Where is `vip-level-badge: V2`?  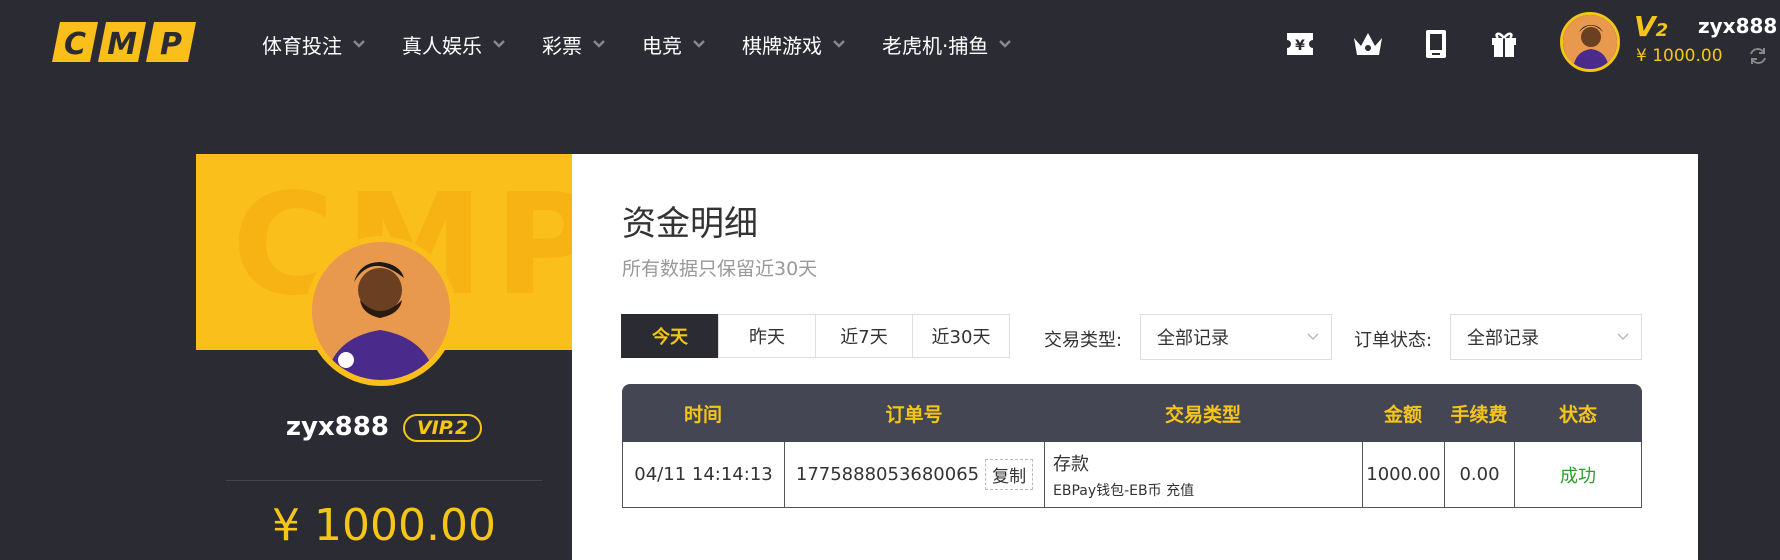 vip-level-badge: V2 is located at coordinates (1651, 29).